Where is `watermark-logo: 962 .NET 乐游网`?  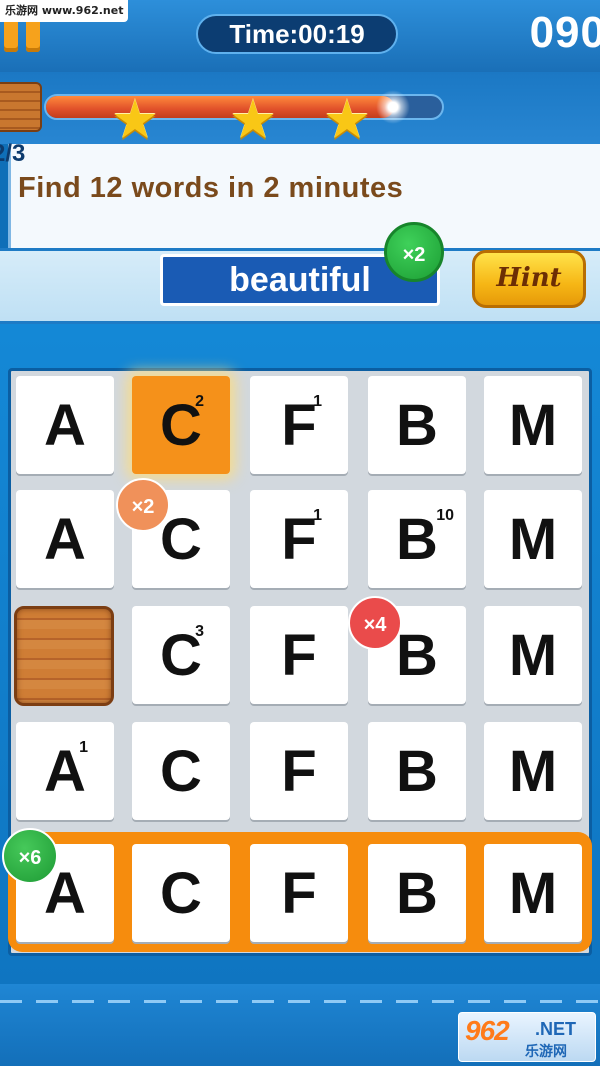
watermark-logo: 962 .NET 乐游网 is located at coordinates (527, 1037).